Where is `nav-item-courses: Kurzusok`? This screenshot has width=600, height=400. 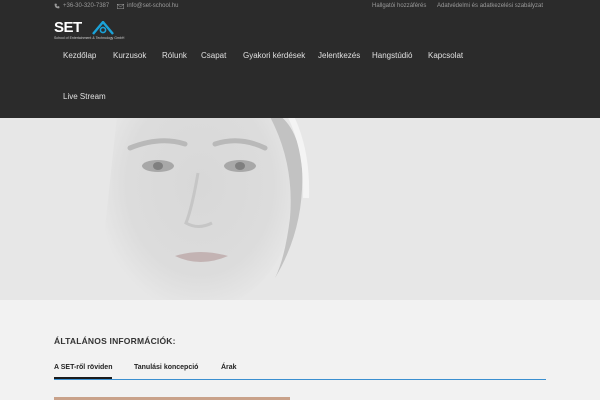
nav-item-courses: Kurzusok is located at coordinates (129, 55).